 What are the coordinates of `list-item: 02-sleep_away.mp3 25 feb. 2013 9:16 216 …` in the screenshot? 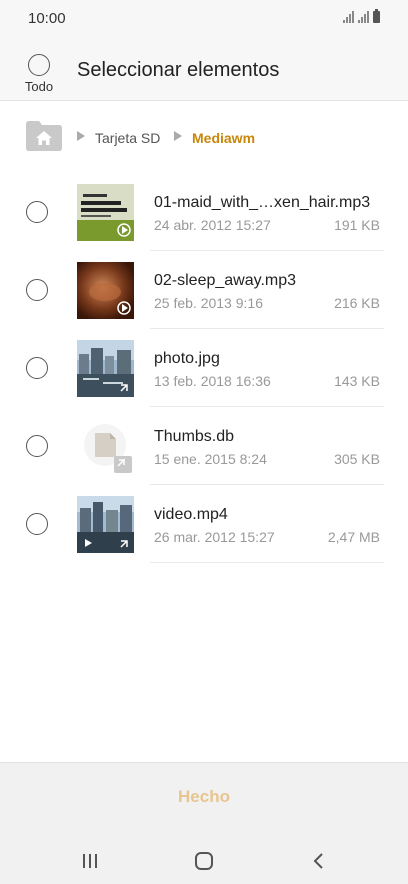 It's located at (204, 290).